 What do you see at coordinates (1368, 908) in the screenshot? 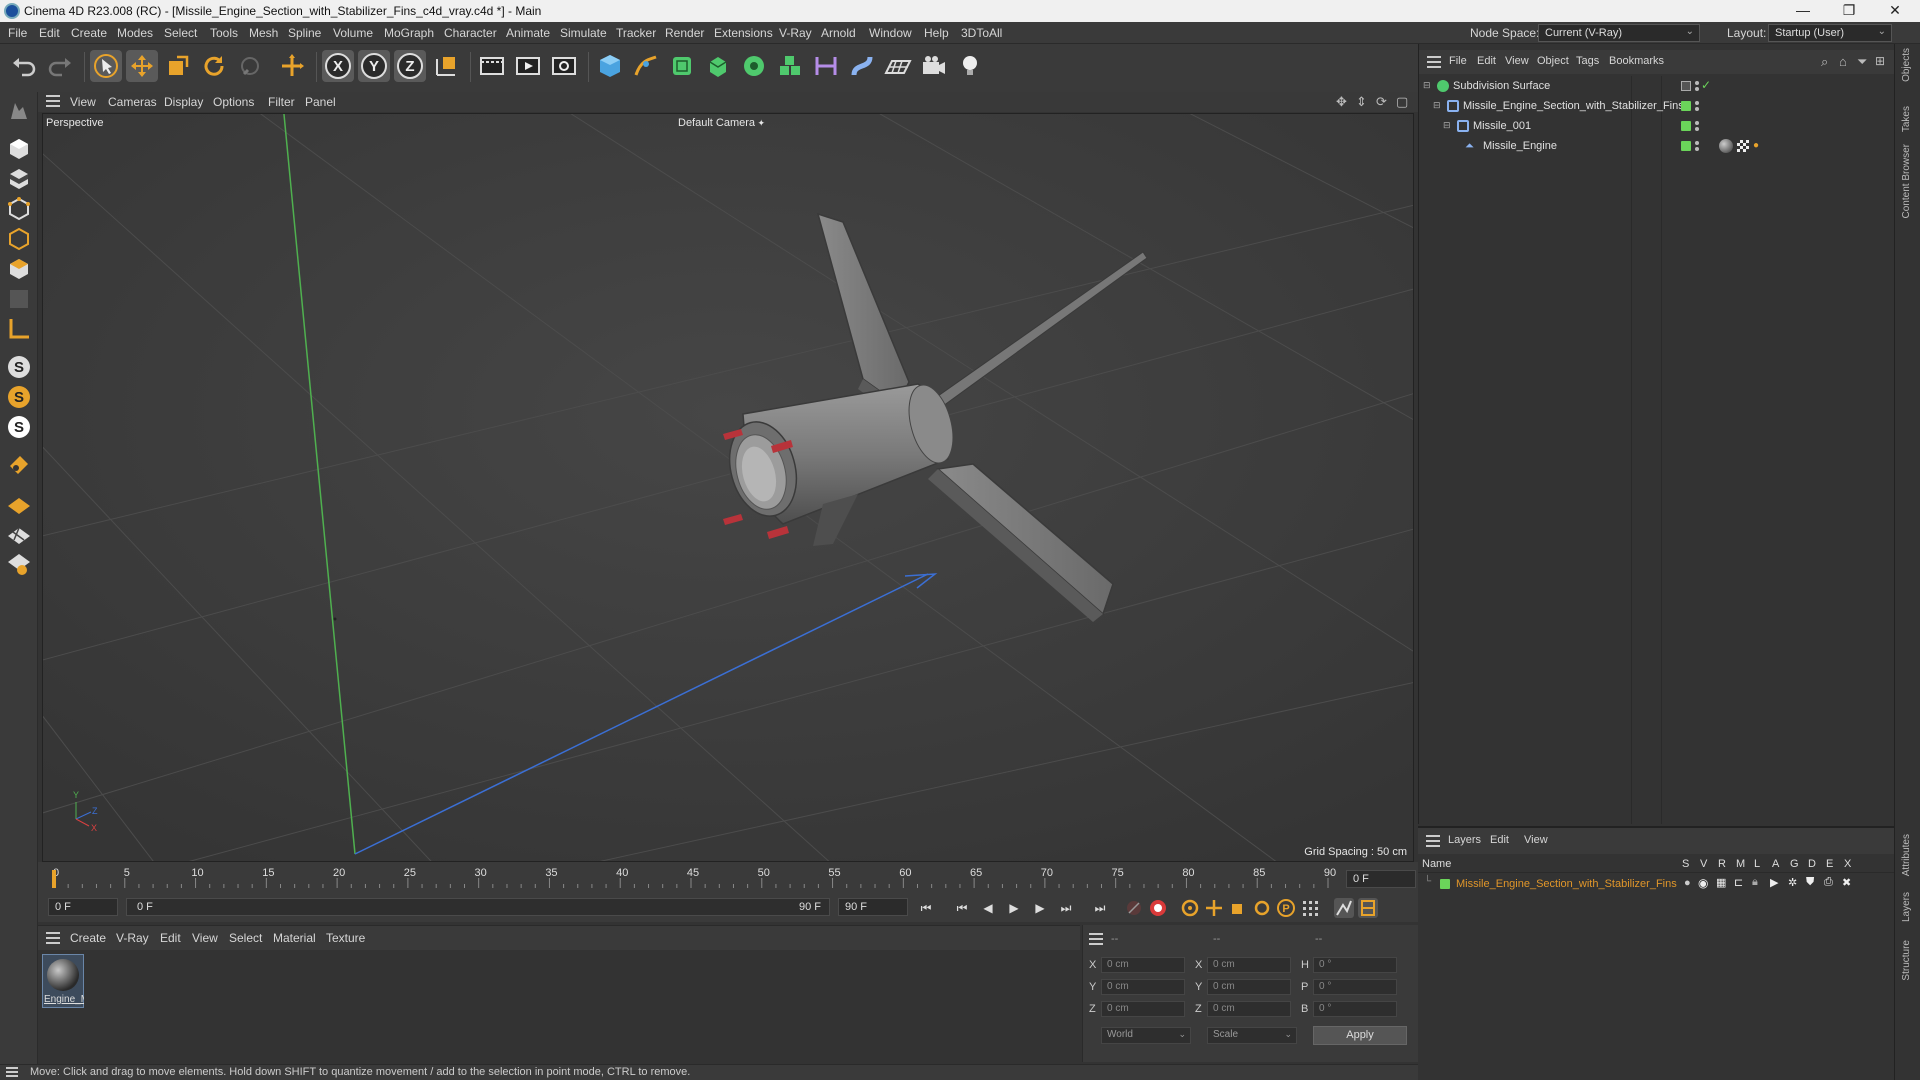
I see `timeline-layout-icon` at bounding box center [1368, 908].